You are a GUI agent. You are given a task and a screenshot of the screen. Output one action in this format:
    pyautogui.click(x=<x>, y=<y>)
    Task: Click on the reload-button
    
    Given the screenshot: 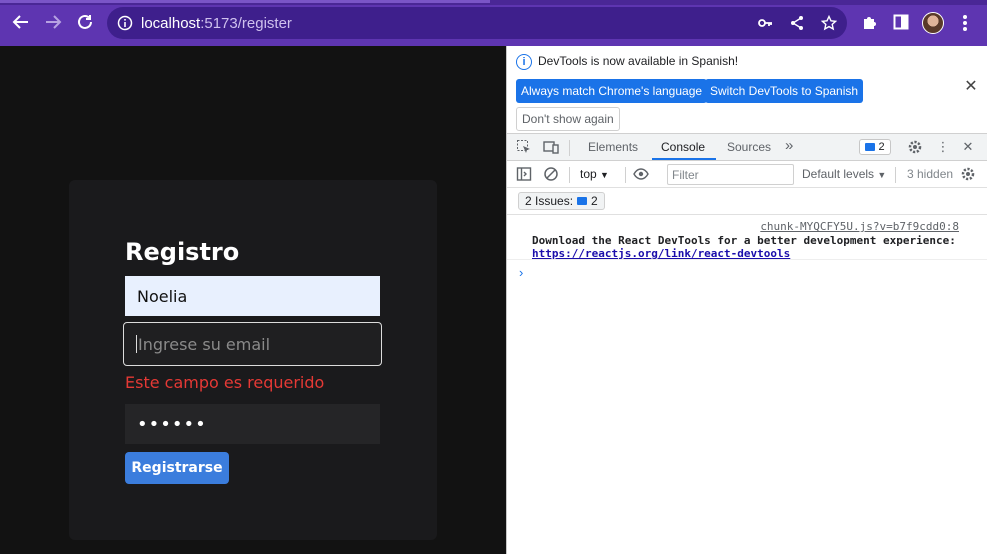 What is the action you would take?
    pyautogui.click(x=85, y=22)
    